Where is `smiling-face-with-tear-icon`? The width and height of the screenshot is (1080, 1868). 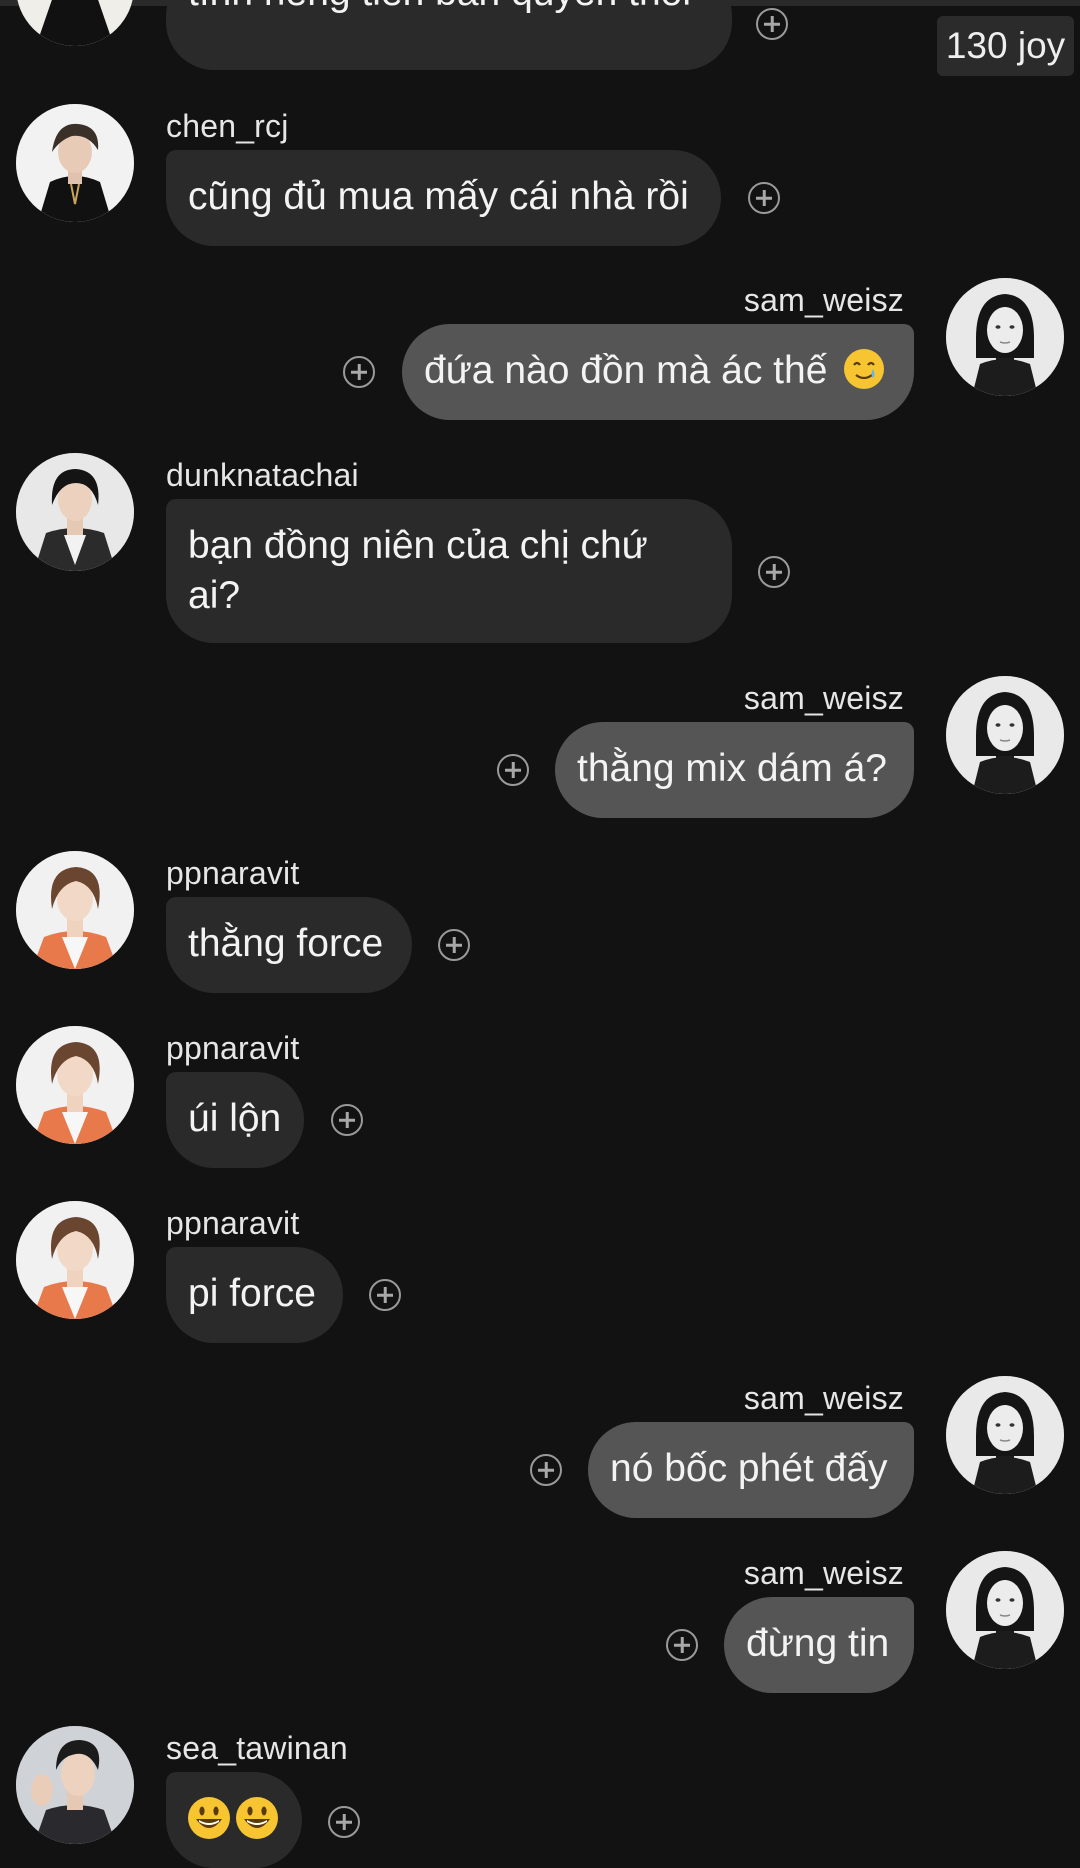
smiling-face-with-tear-icon is located at coordinates (864, 369).